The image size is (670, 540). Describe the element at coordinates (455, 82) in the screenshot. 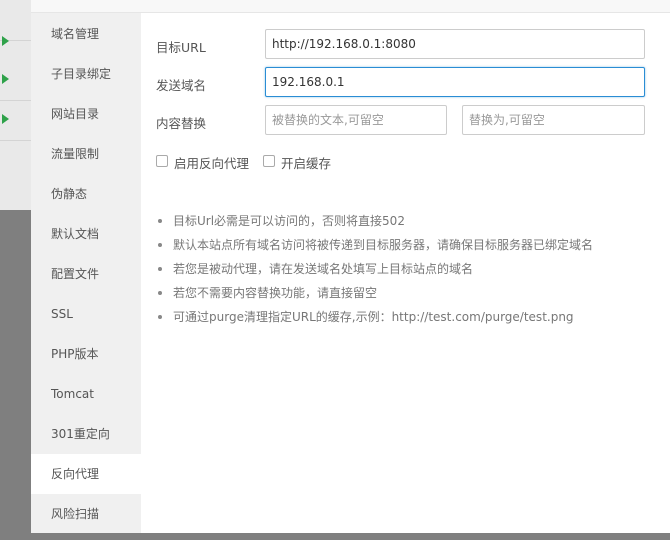

I see `send-domain-input` at that location.